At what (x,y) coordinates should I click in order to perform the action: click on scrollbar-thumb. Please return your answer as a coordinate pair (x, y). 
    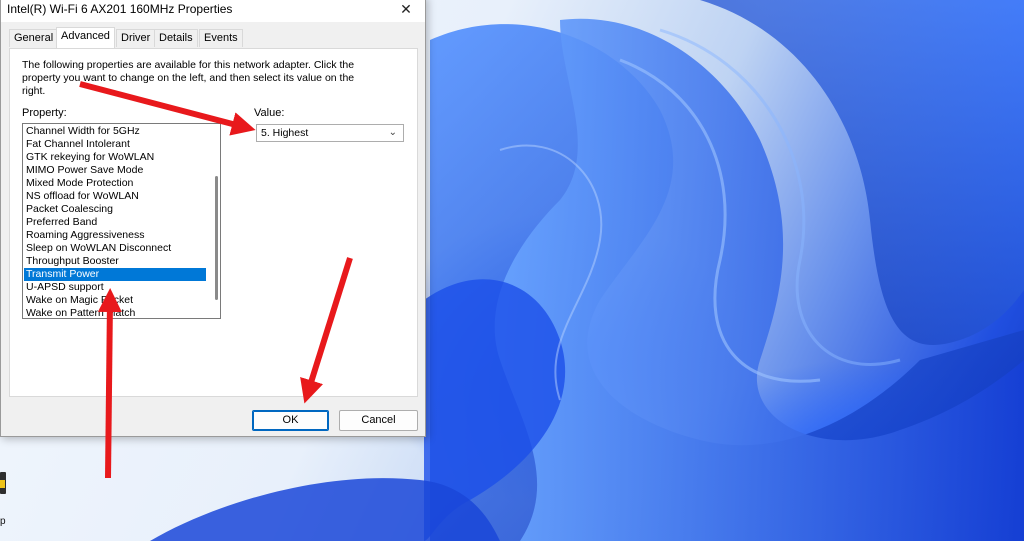
    Looking at the image, I should click on (216, 238).